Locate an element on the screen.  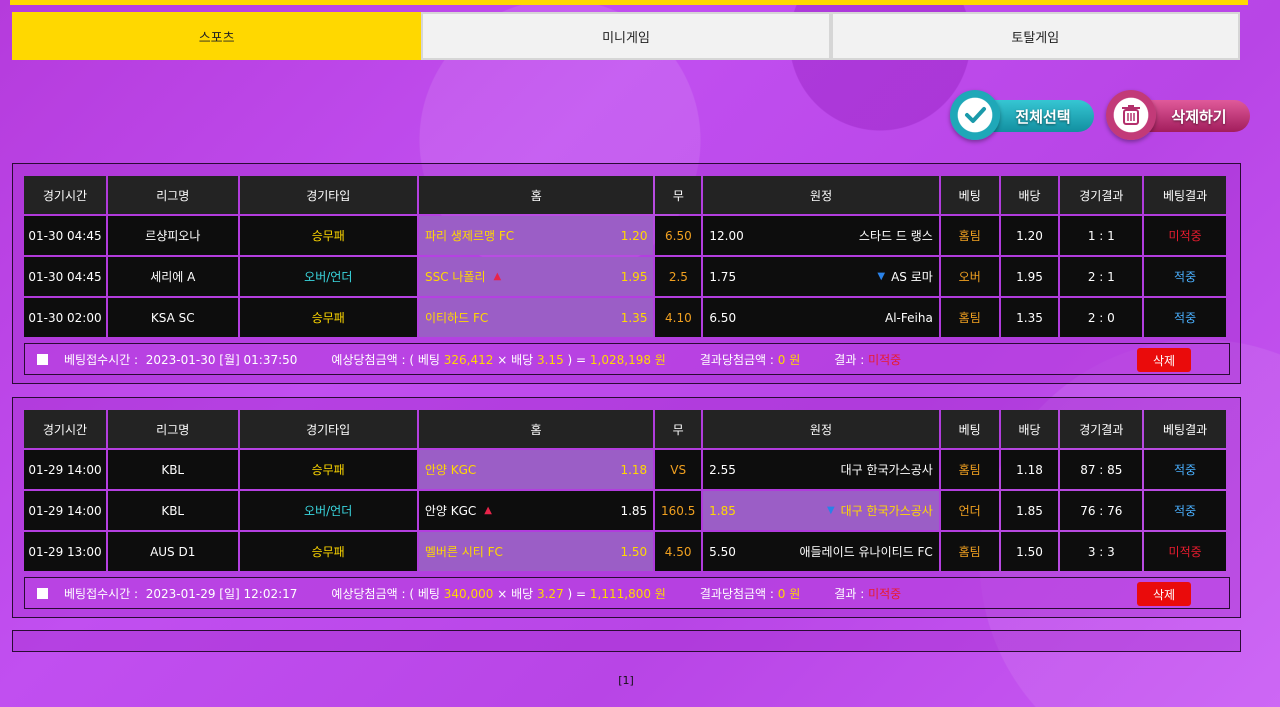
bet-time-value: 2023-01-29 [일] 12:02:17 is located at coordinates (221, 593).